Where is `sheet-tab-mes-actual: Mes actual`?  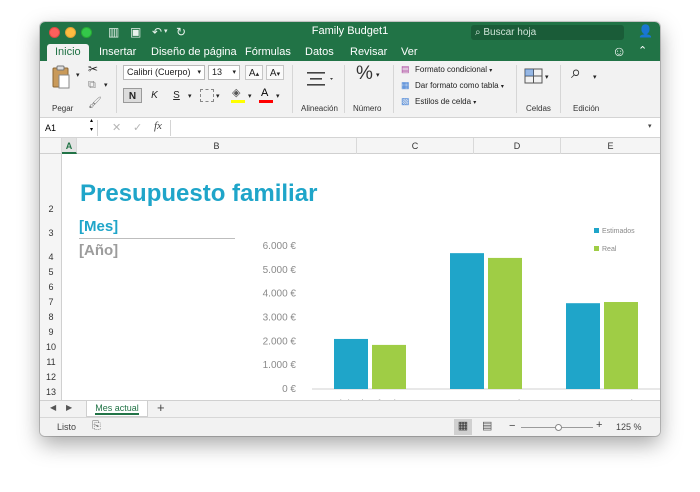 sheet-tab-mes-actual: Mes actual is located at coordinates (117, 409).